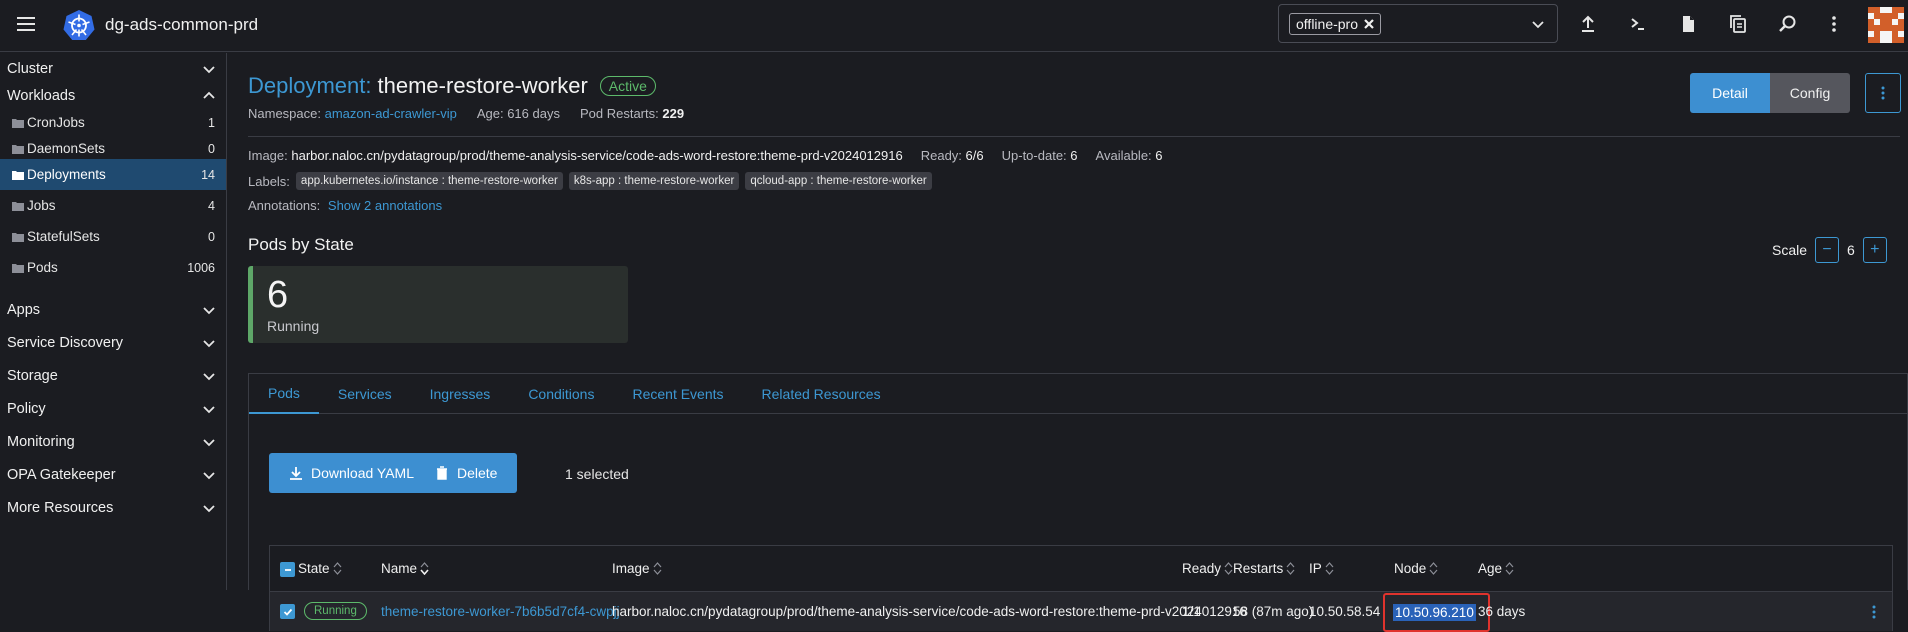 The width and height of the screenshot is (1908, 632). Describe the element at coordinates (61, 475) in the screenshot. I see `sidebar-group-label: OPA Gatekeeper` at that location.